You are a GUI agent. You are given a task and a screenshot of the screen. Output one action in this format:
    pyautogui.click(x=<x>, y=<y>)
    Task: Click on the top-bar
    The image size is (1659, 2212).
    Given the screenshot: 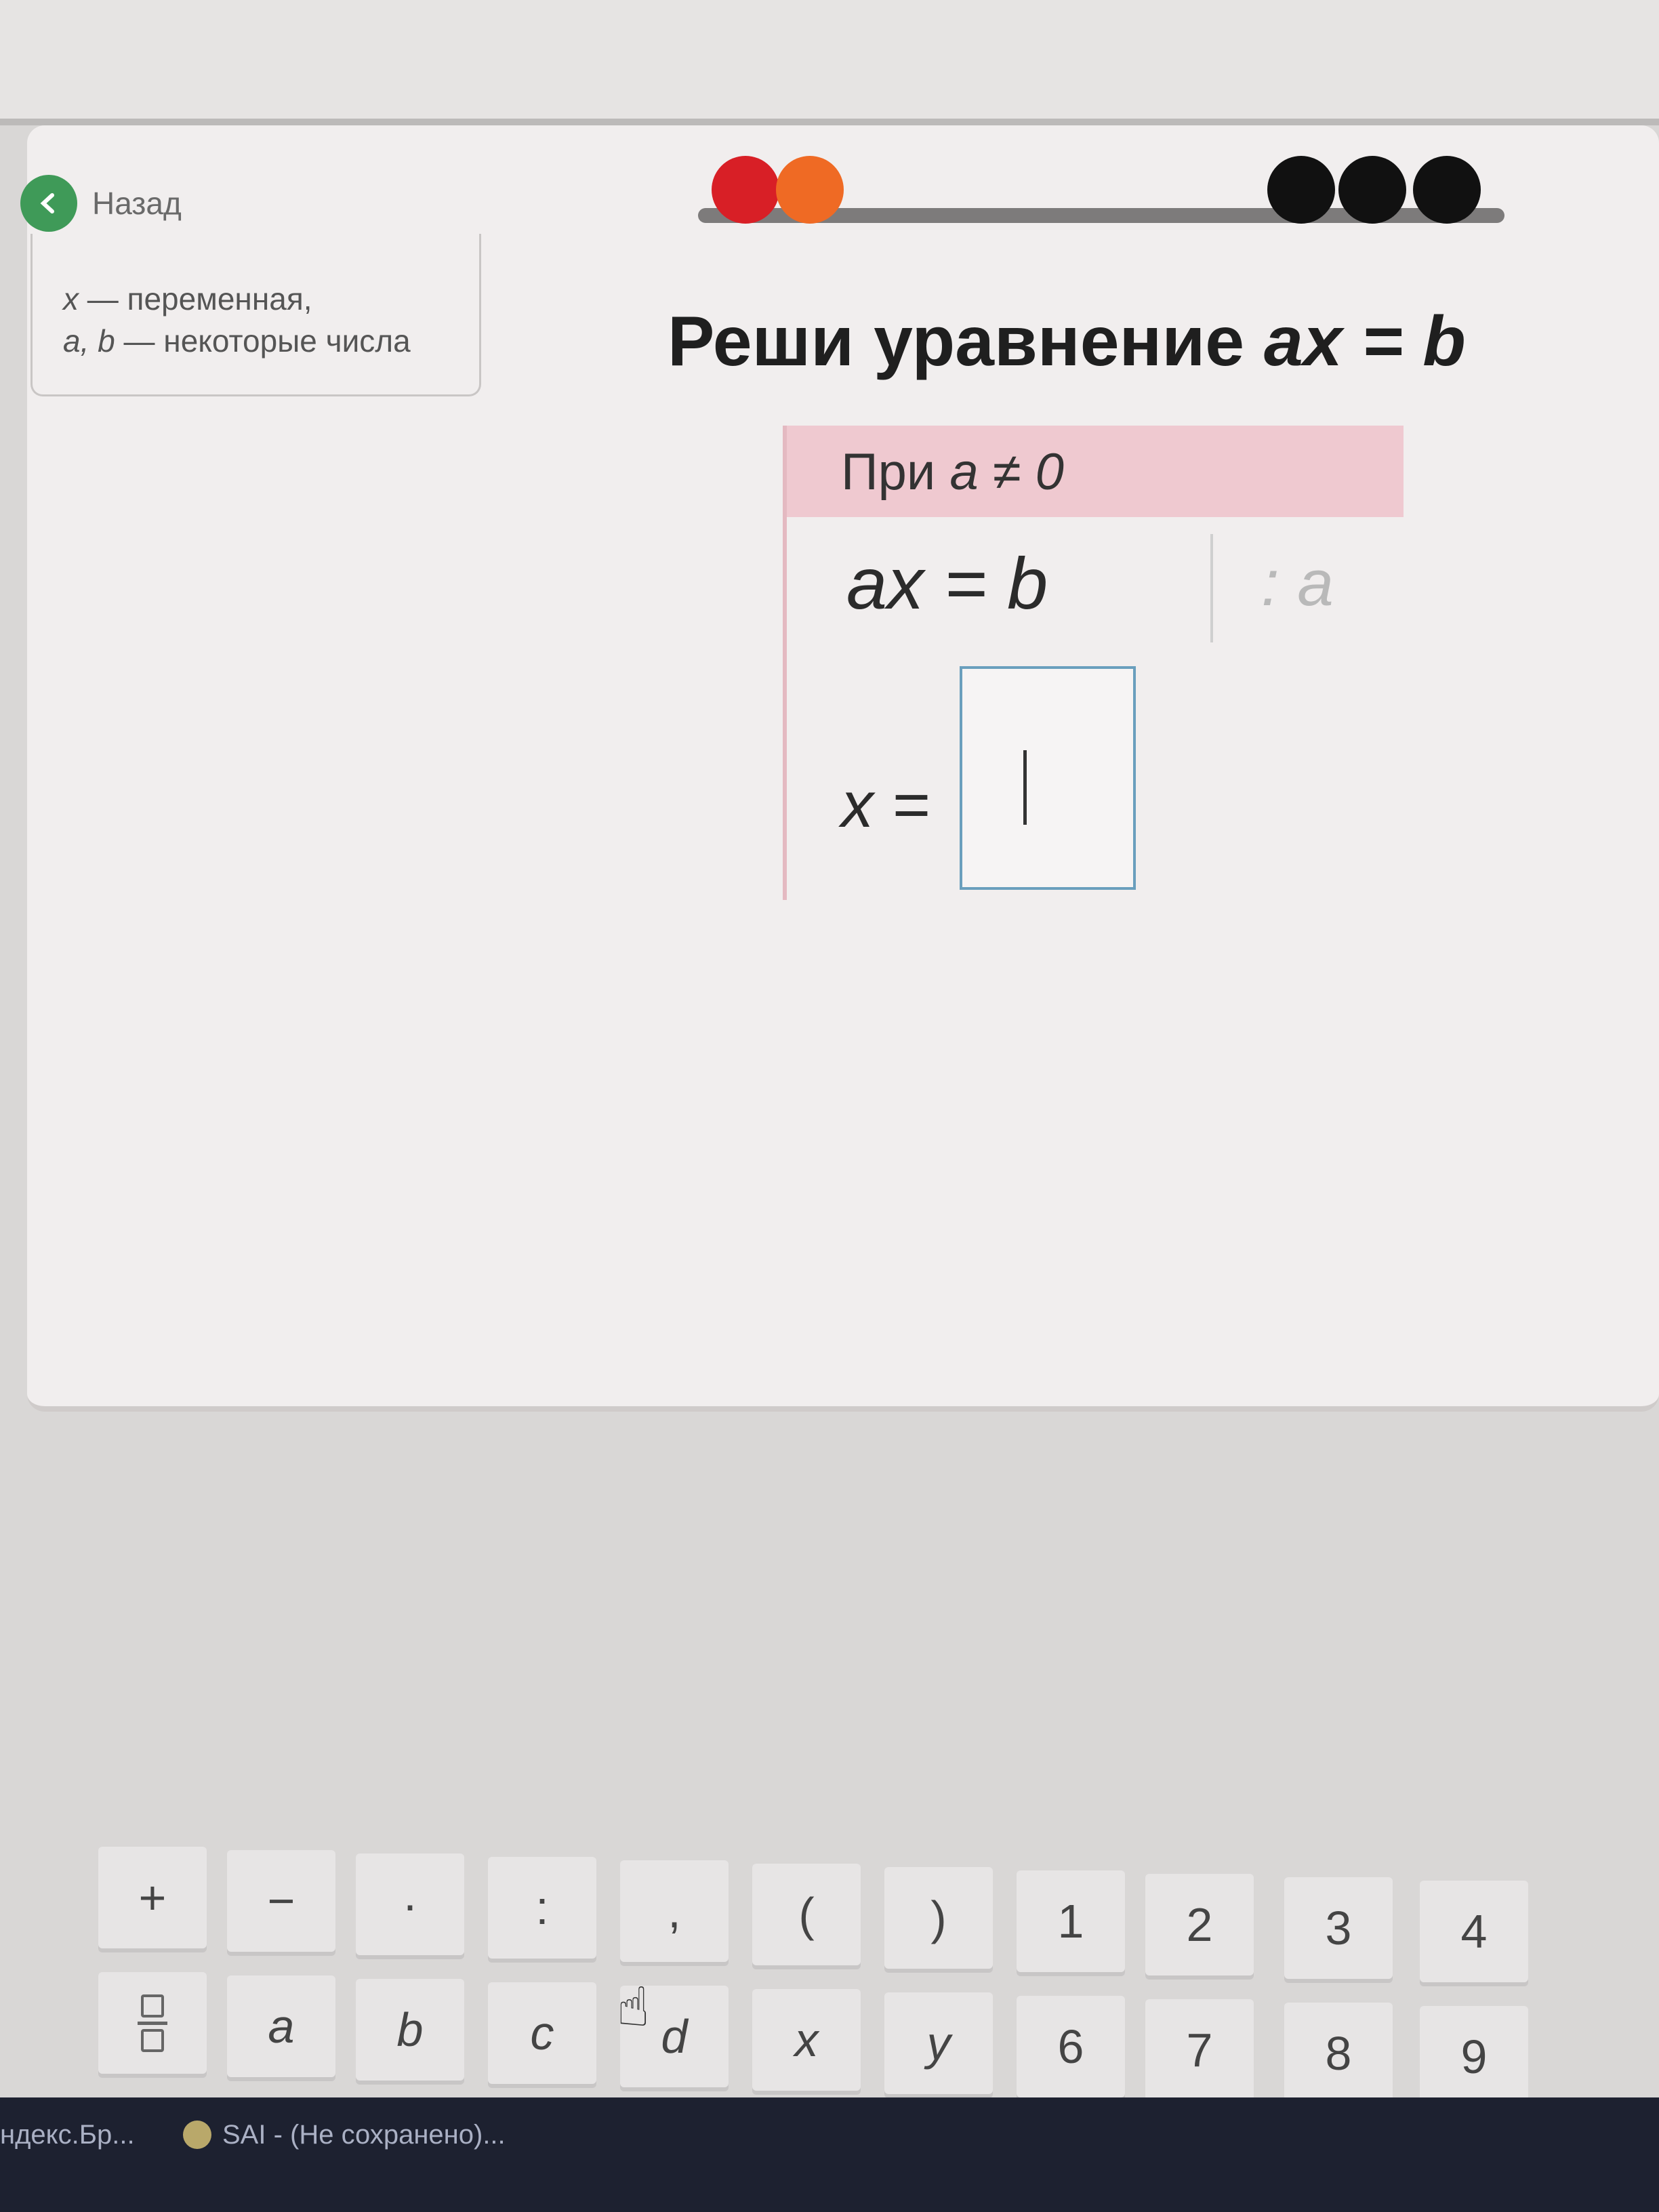 What is the action you would take?
    pyautogui.click(x=829, y=63)
    